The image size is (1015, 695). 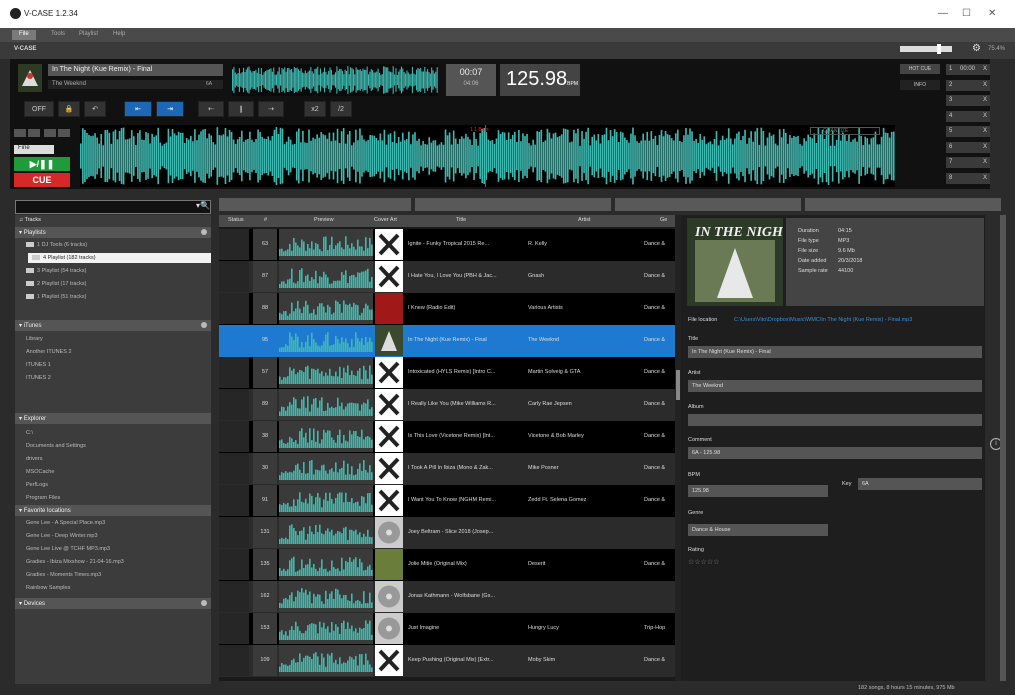 What do you see at coordinates (37, 485) in the screenshot?
I see `explorer-item: PerfLogs` at bounding box center [37, 485].